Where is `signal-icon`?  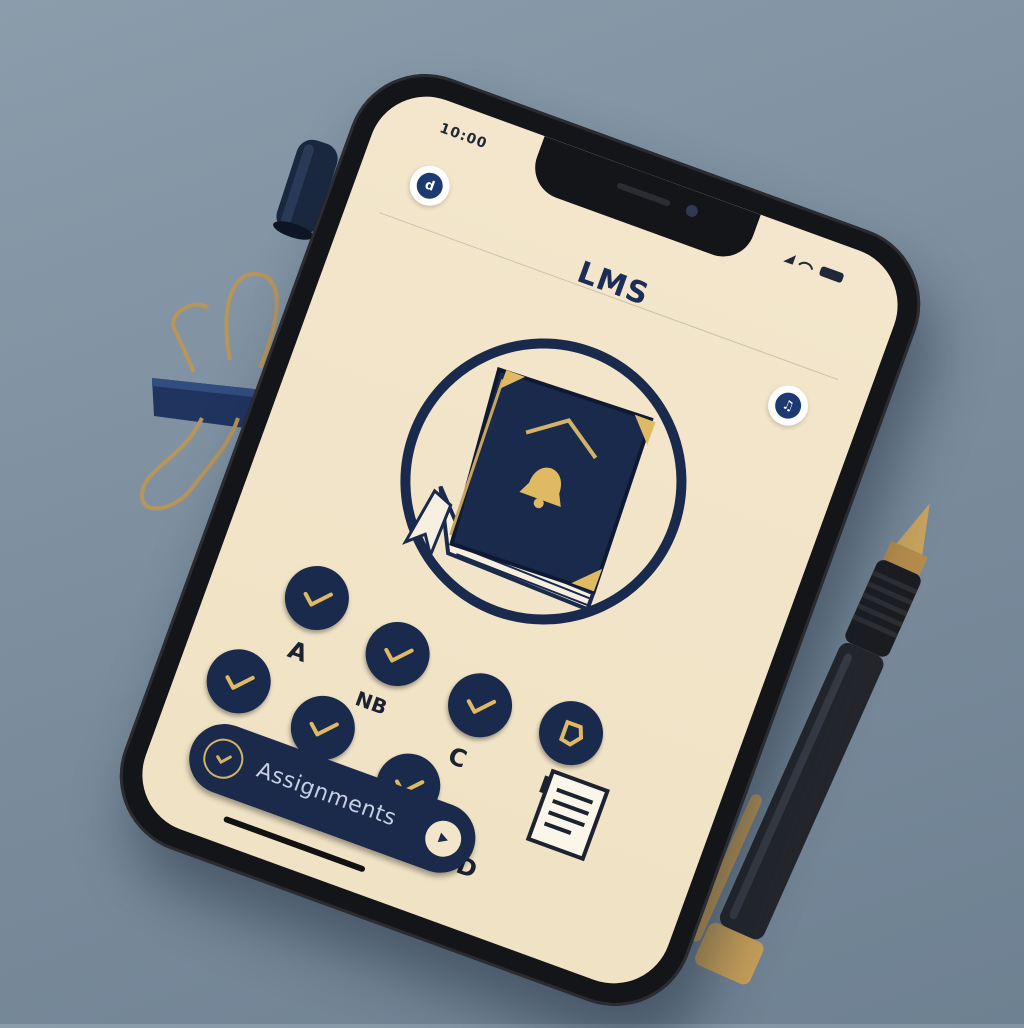 signal-icon is located at coordinates (790, 260).